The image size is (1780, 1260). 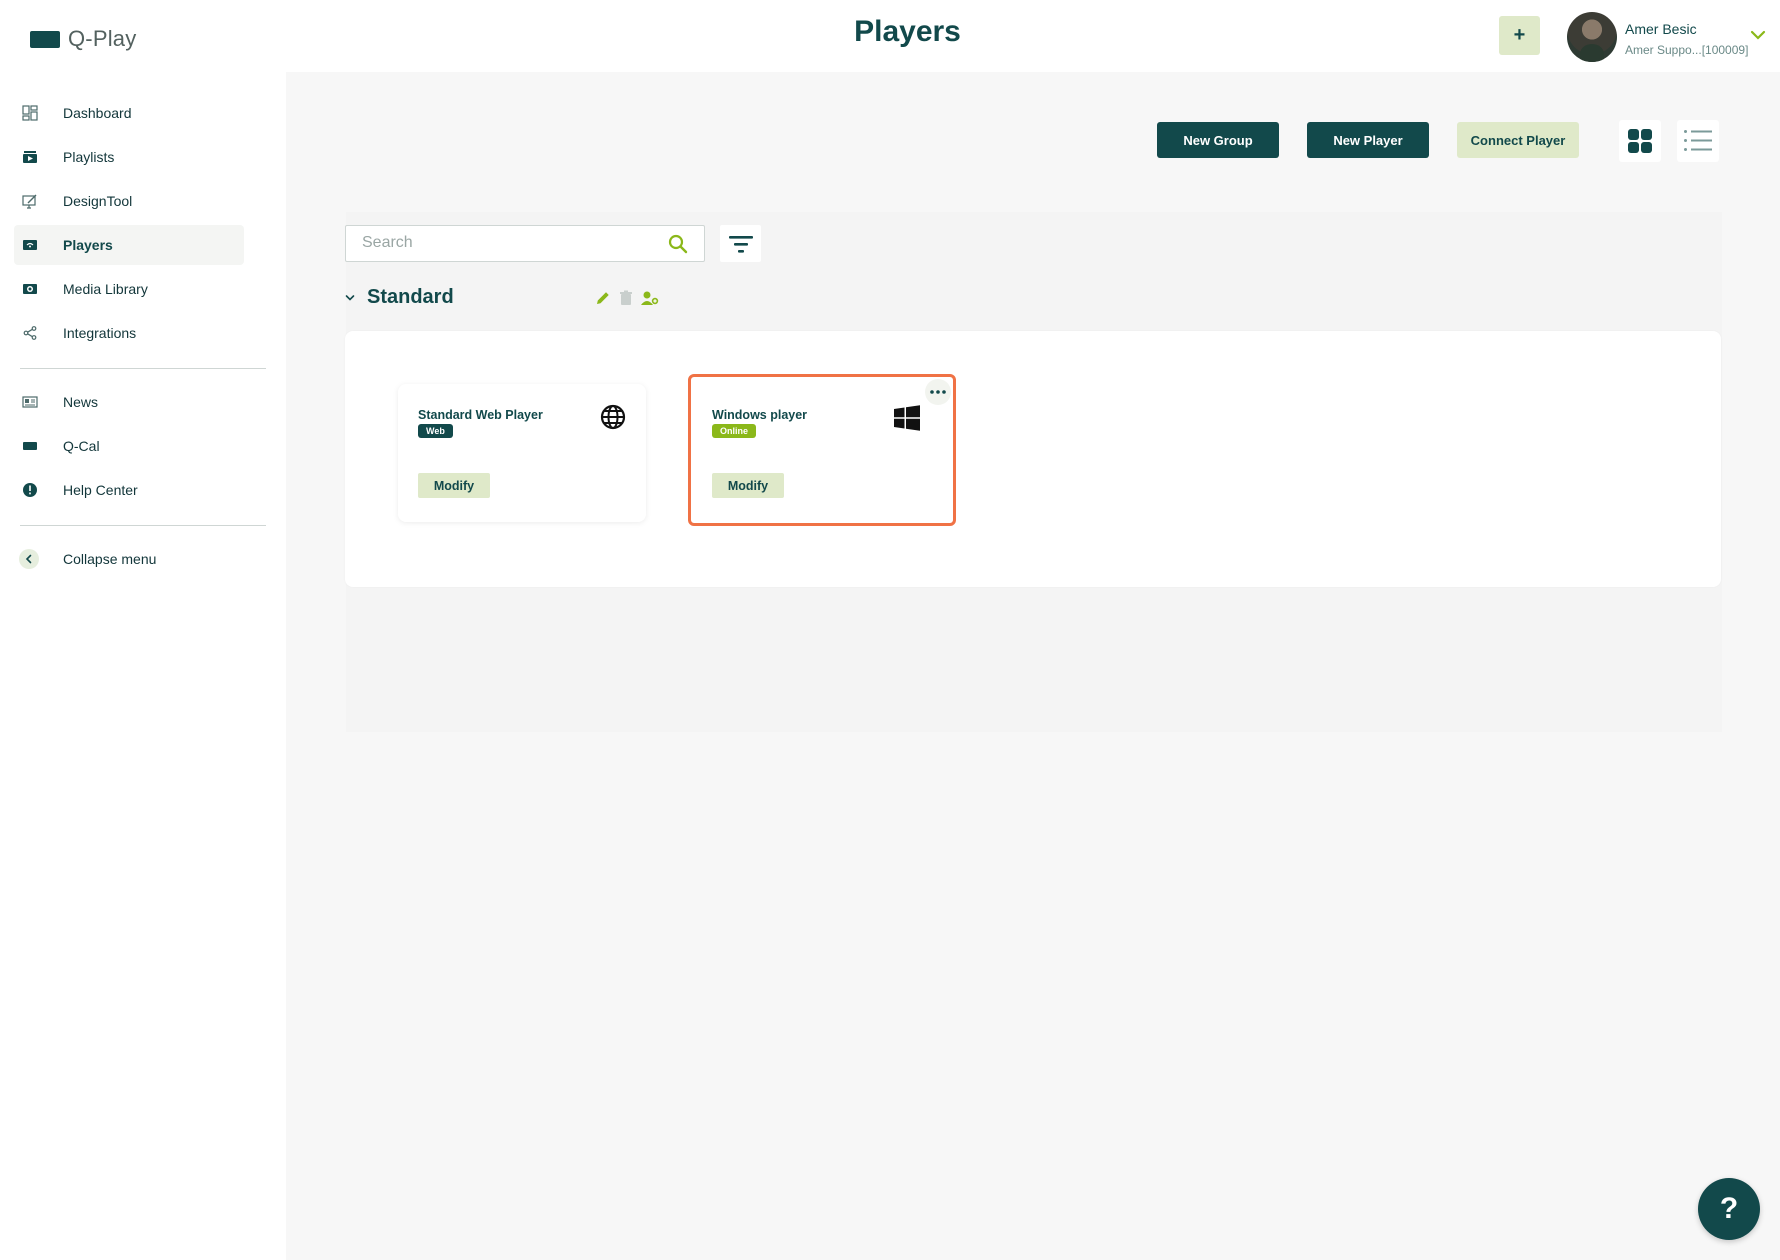 I want to click on new-player-button: New Player, so click(x=1368, y=140).